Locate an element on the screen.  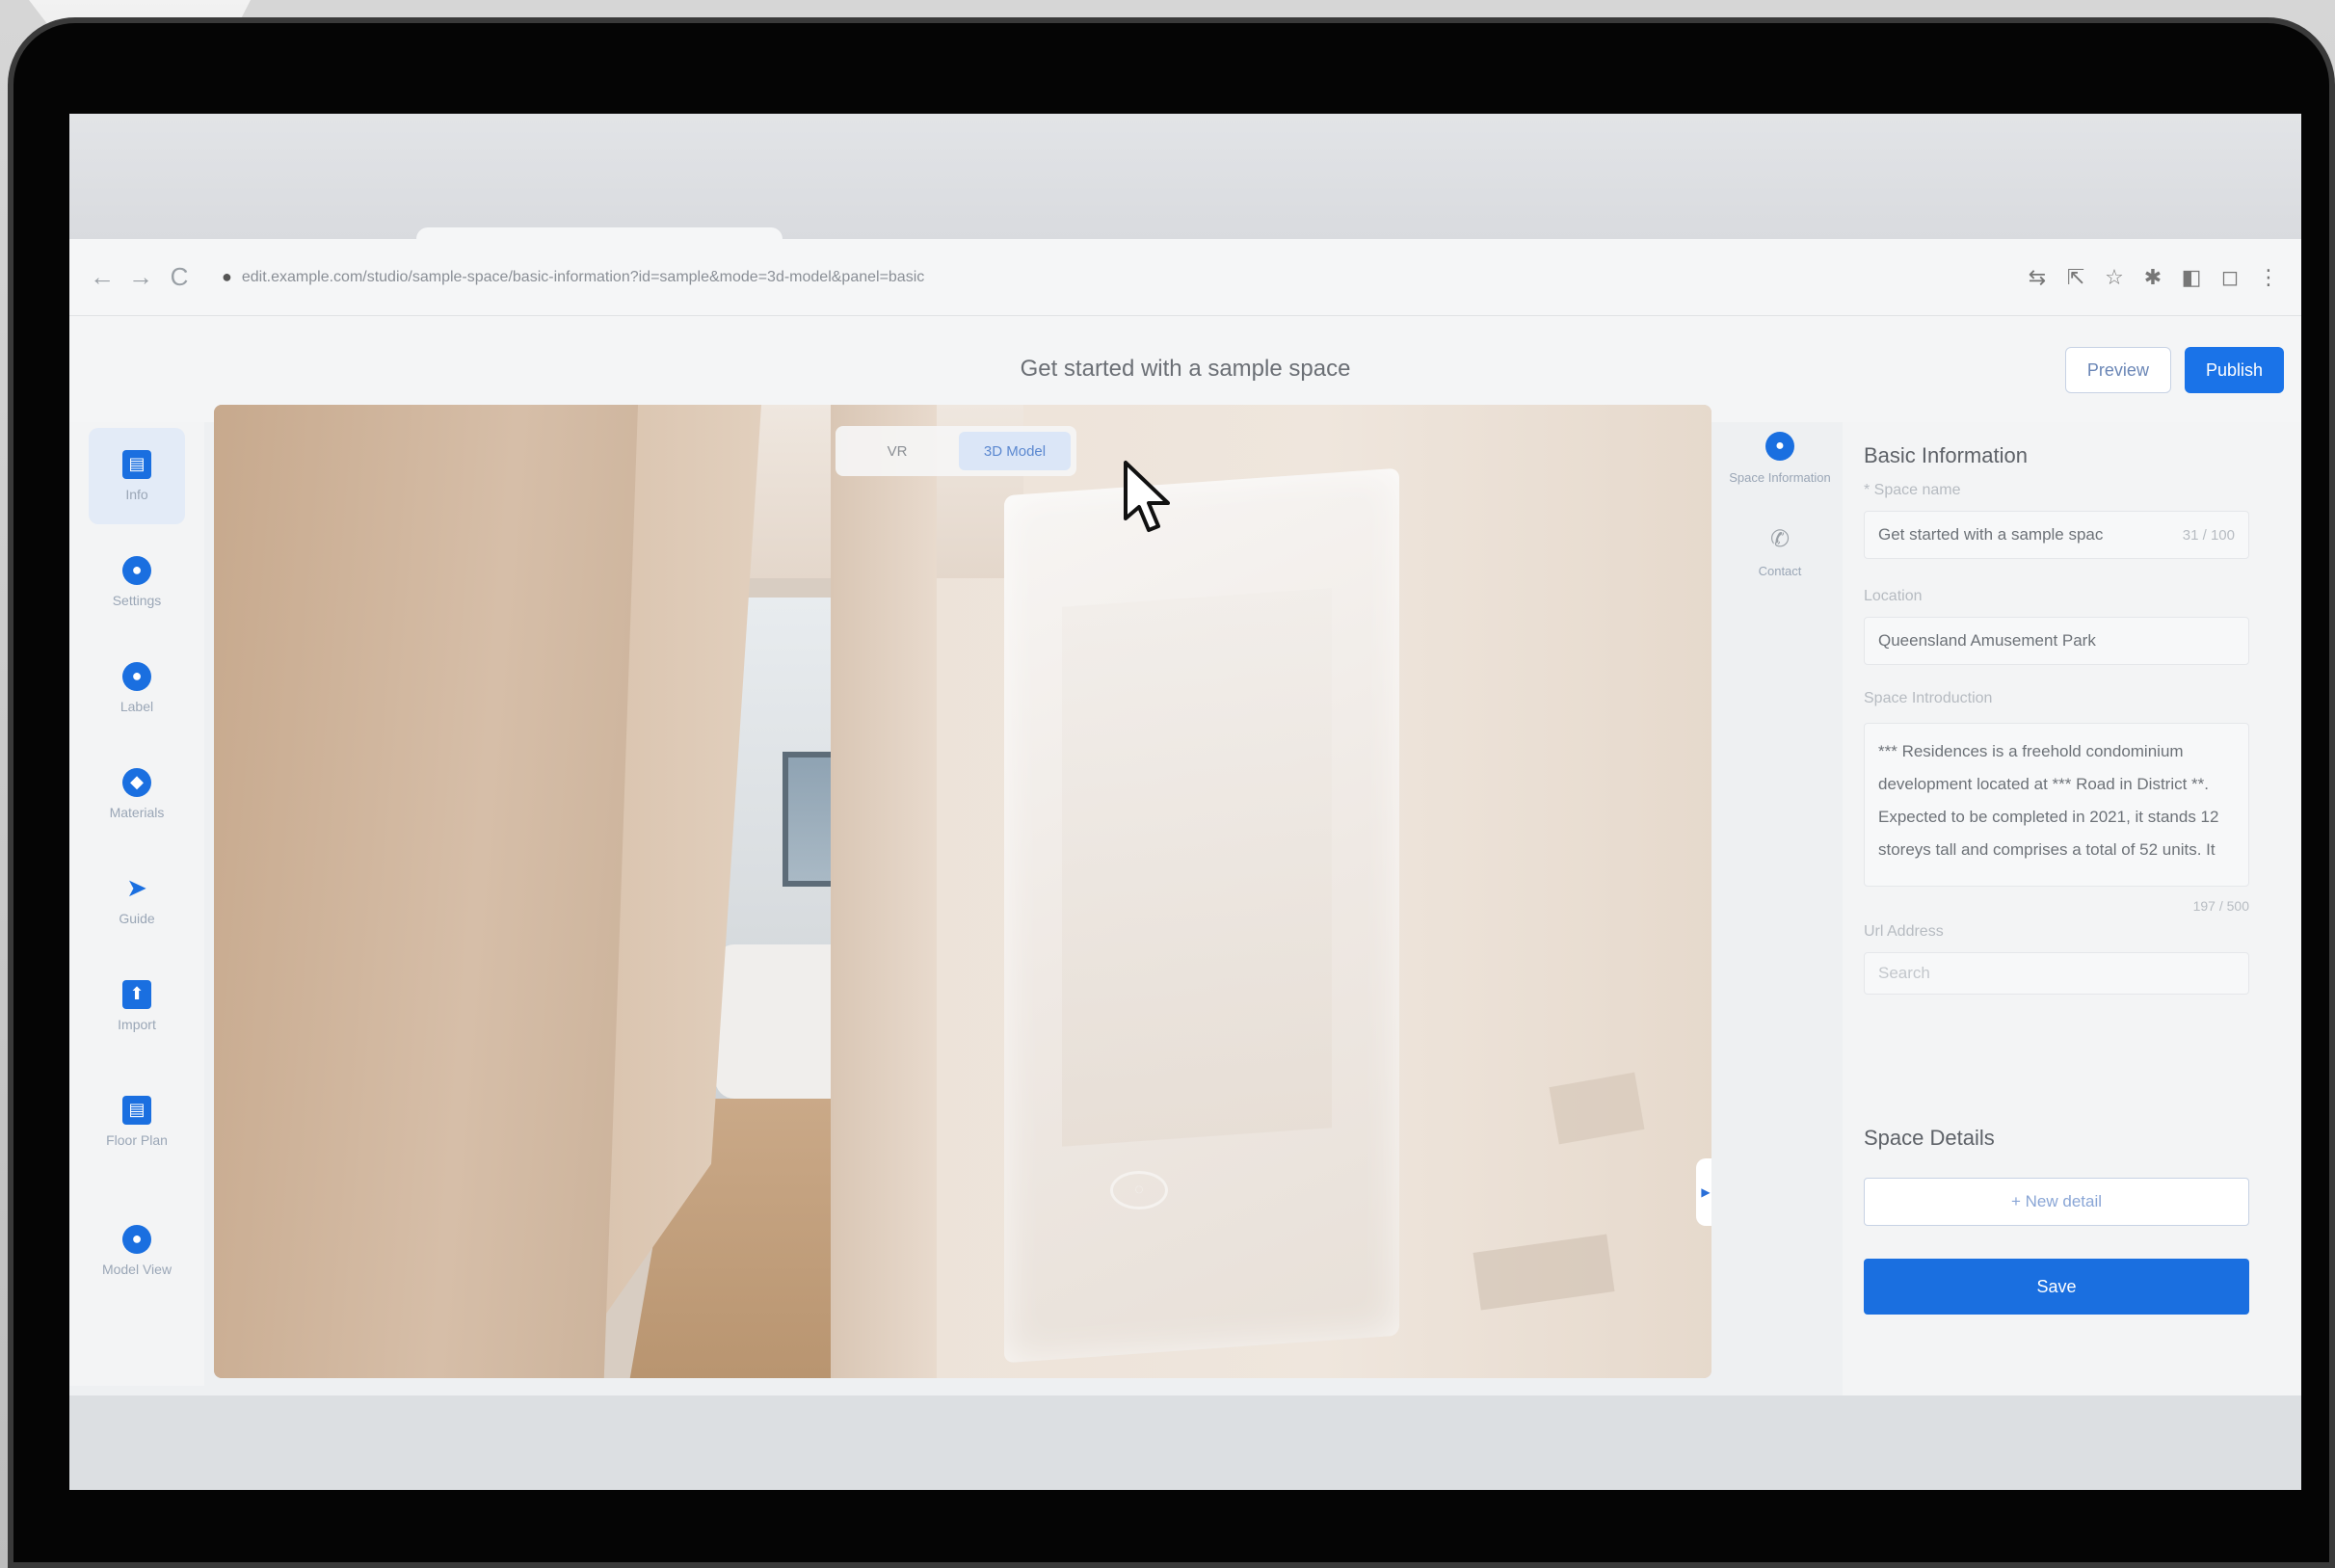
sidebar-item-import: ⬆ Import is located at coordinates (137, 1006).